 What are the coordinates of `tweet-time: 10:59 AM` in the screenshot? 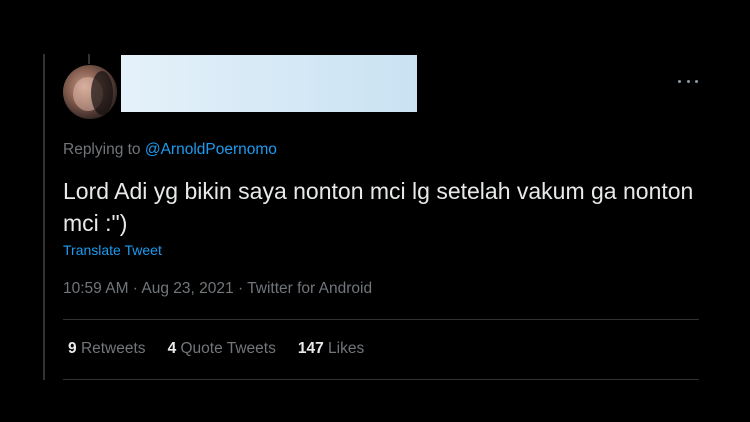 It's located at (96, 288).